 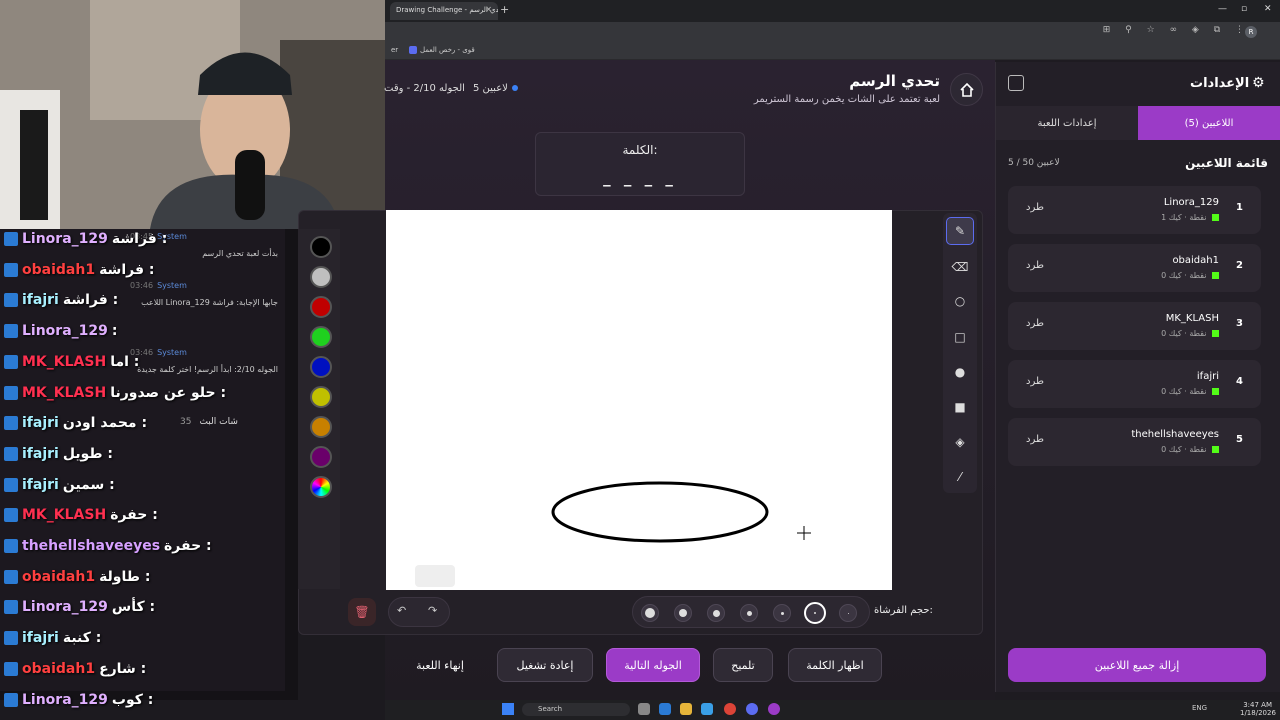 What do you see at coordinates (134, 515) in the screenshot?
I see `chat-text: حفرة :` at bounding box center [134, 515].